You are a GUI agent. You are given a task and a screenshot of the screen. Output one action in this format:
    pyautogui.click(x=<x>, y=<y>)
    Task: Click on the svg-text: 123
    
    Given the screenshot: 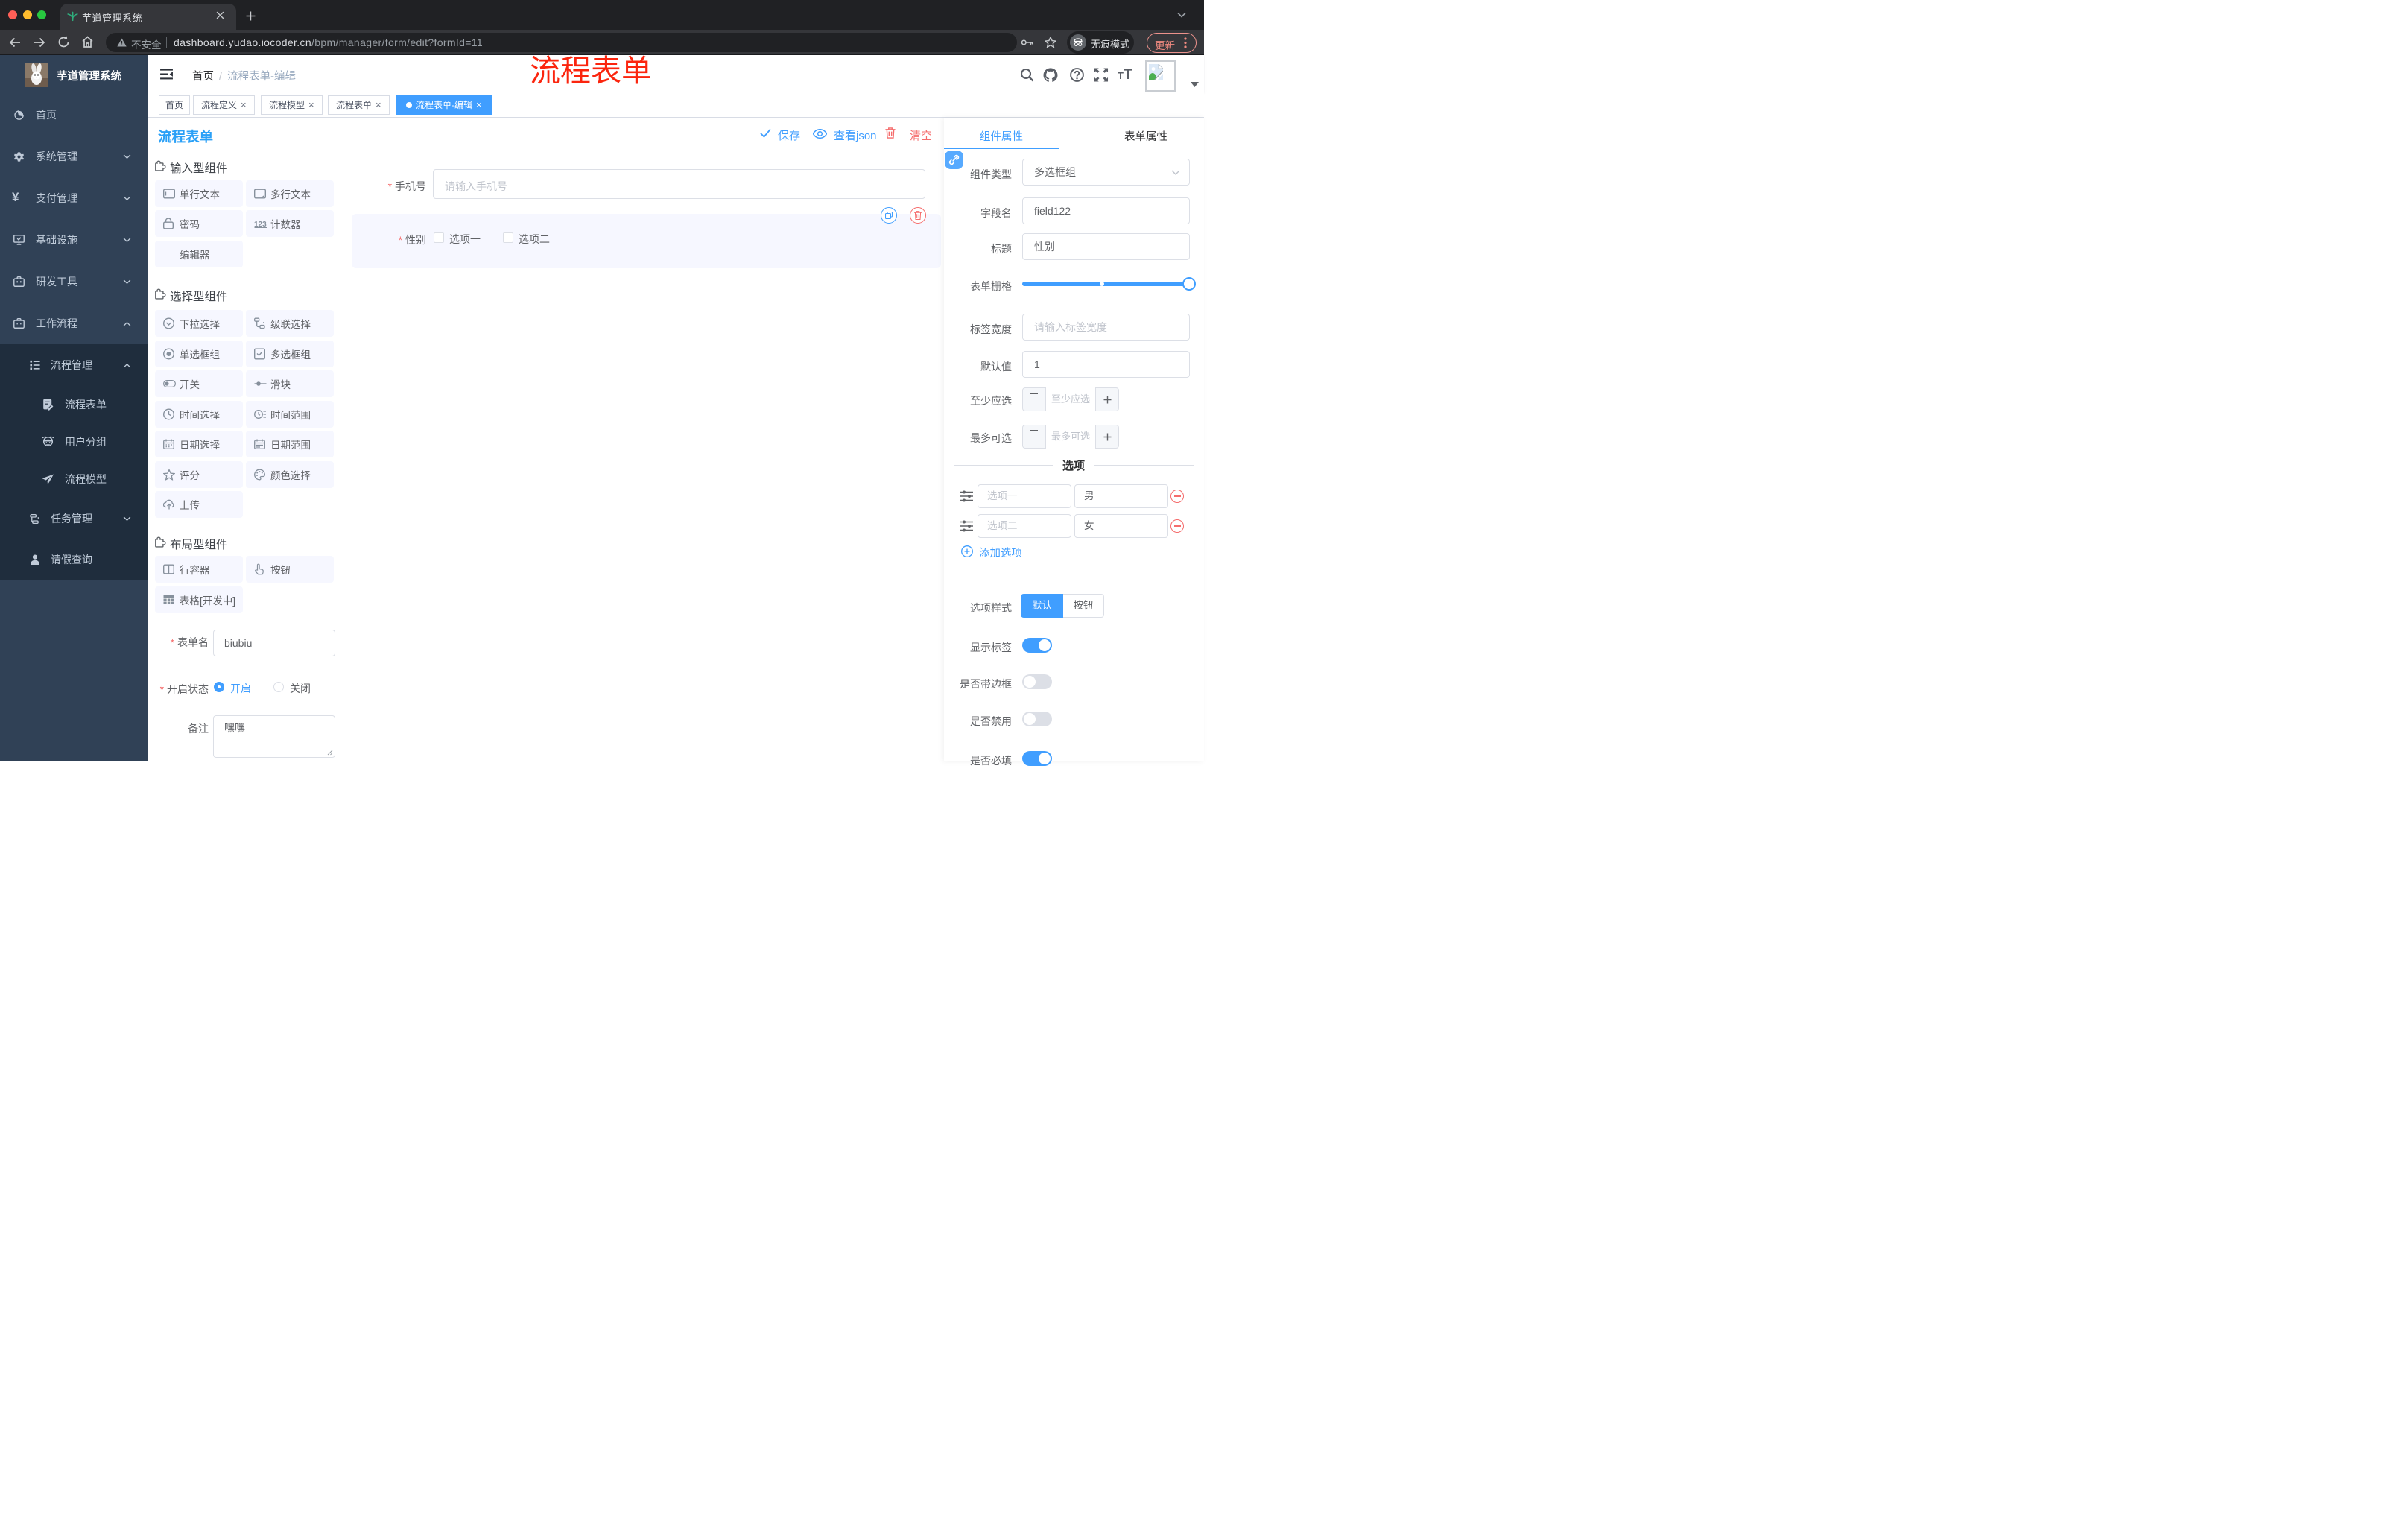 What is the action you would take?
    pyautogui.click(x=260, y=225)
    